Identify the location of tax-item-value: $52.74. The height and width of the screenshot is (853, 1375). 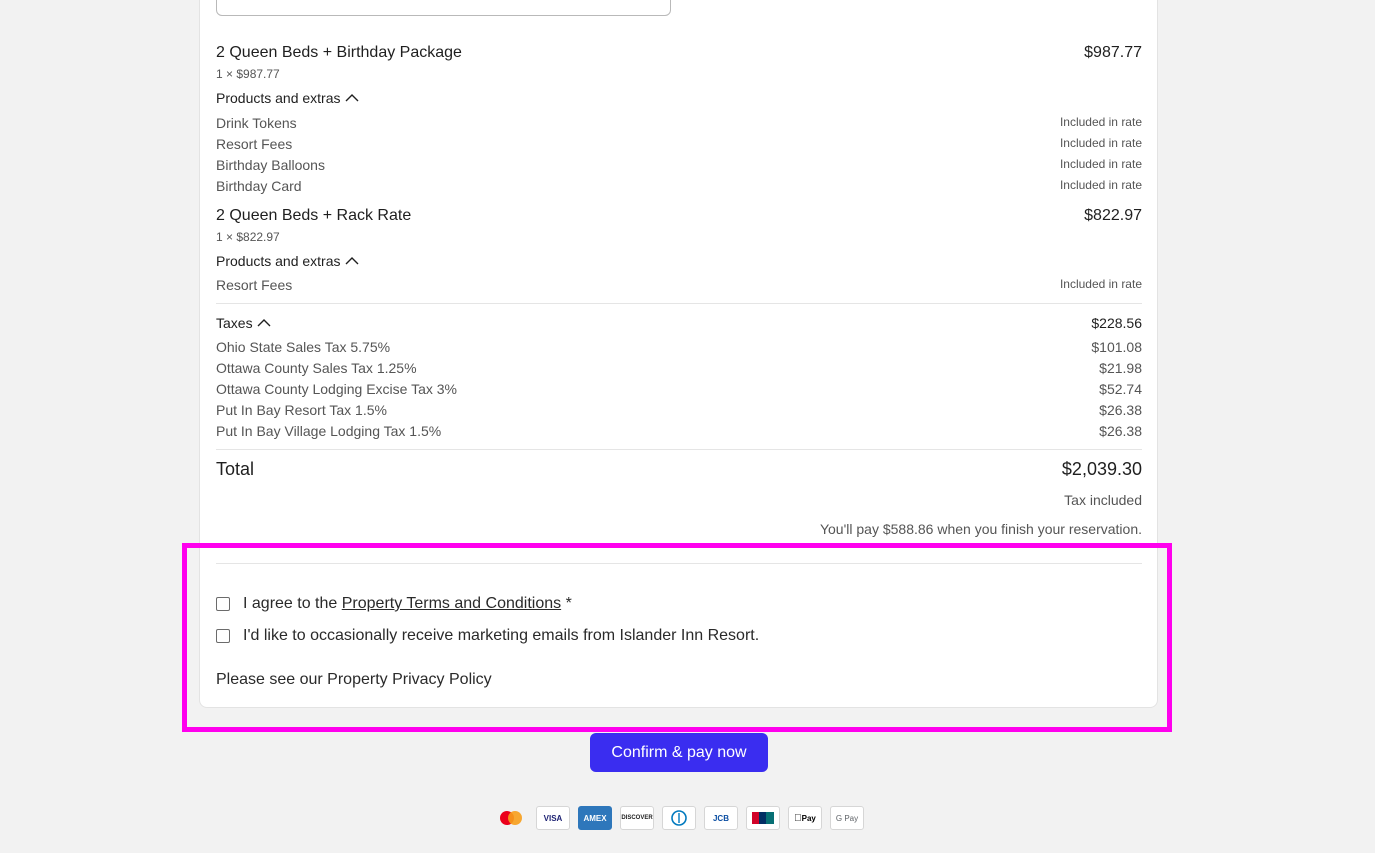
(1120, 389).